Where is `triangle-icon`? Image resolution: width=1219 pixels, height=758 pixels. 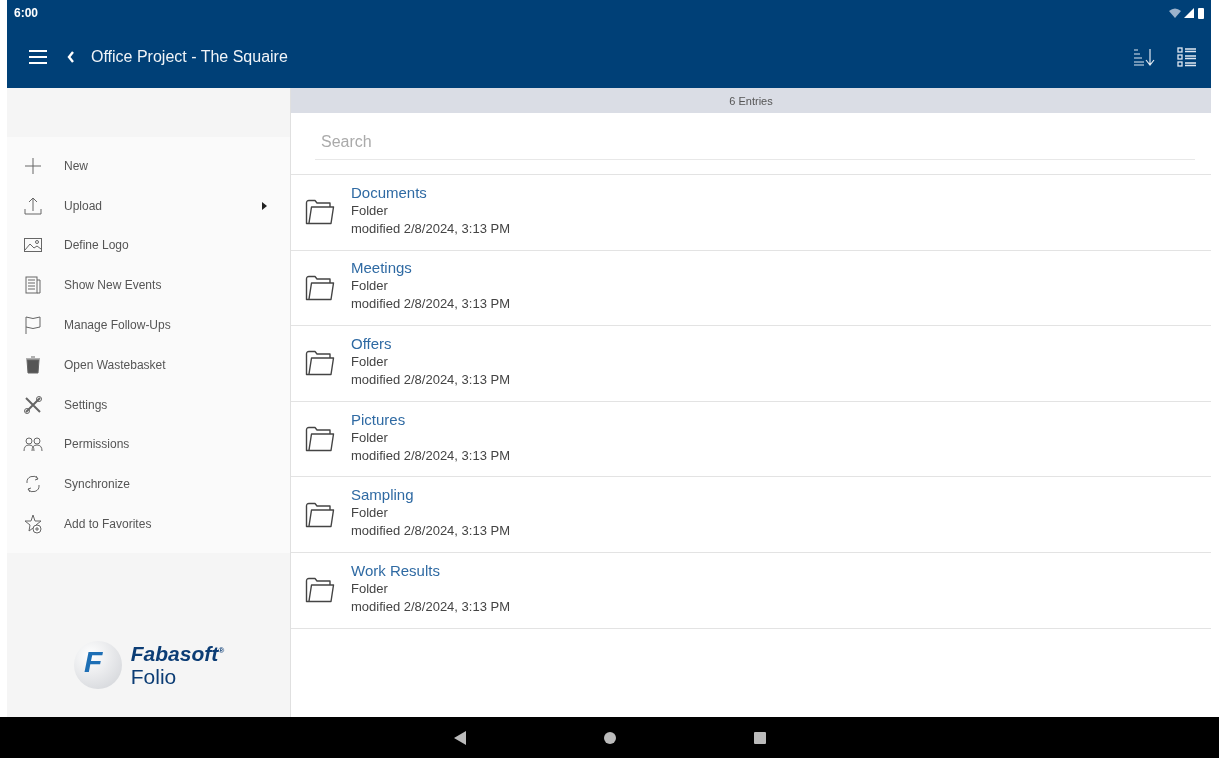 triangle-icon is located at coordinates (459, 737).